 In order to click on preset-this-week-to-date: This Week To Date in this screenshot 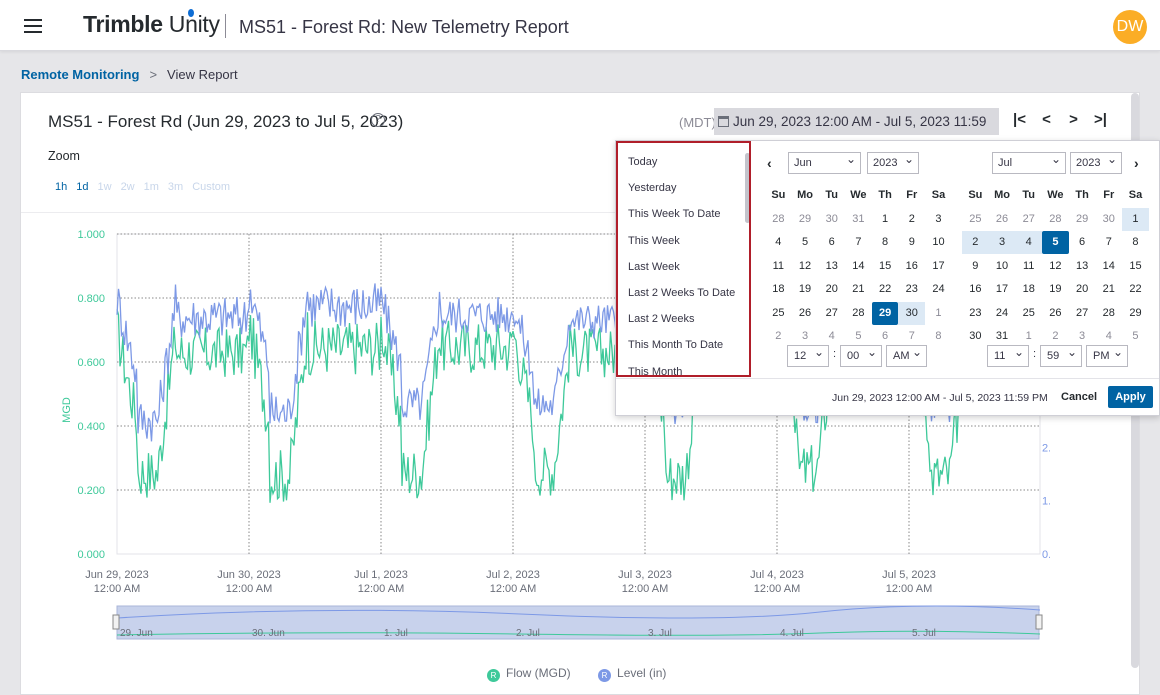, I will do `click(681, 221)`.